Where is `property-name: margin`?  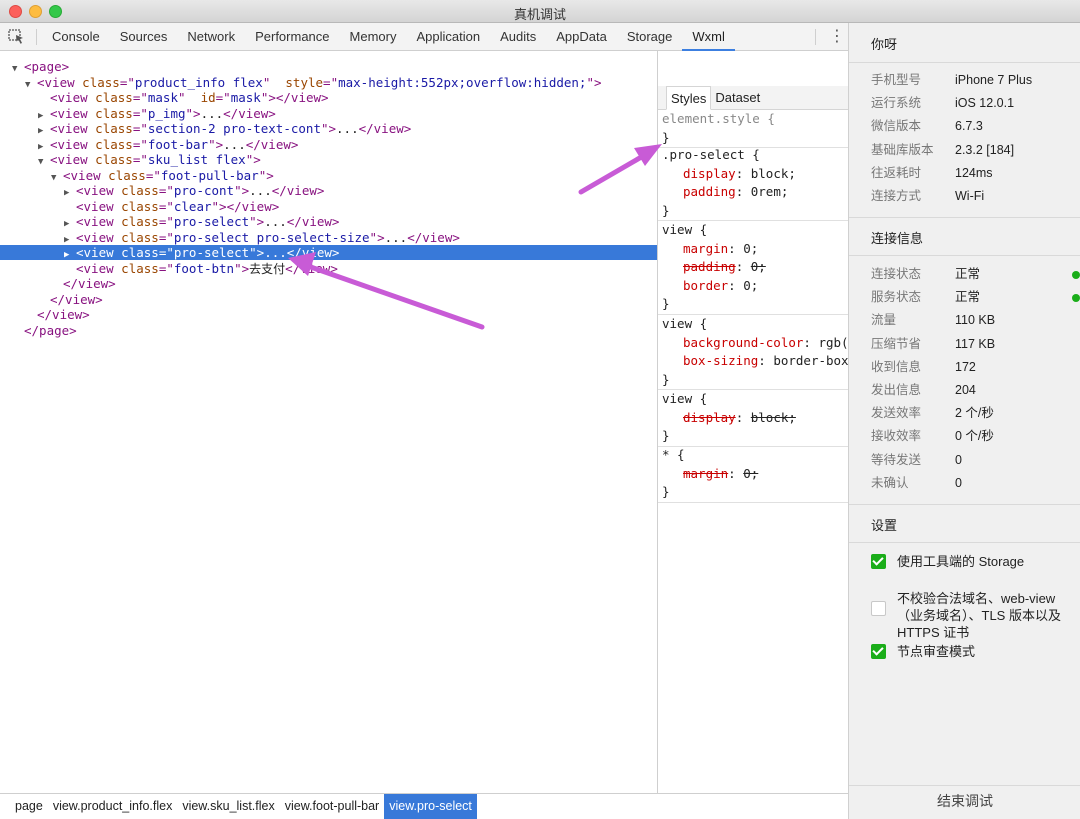 property-name: margin is located at coordinates (706, 248).